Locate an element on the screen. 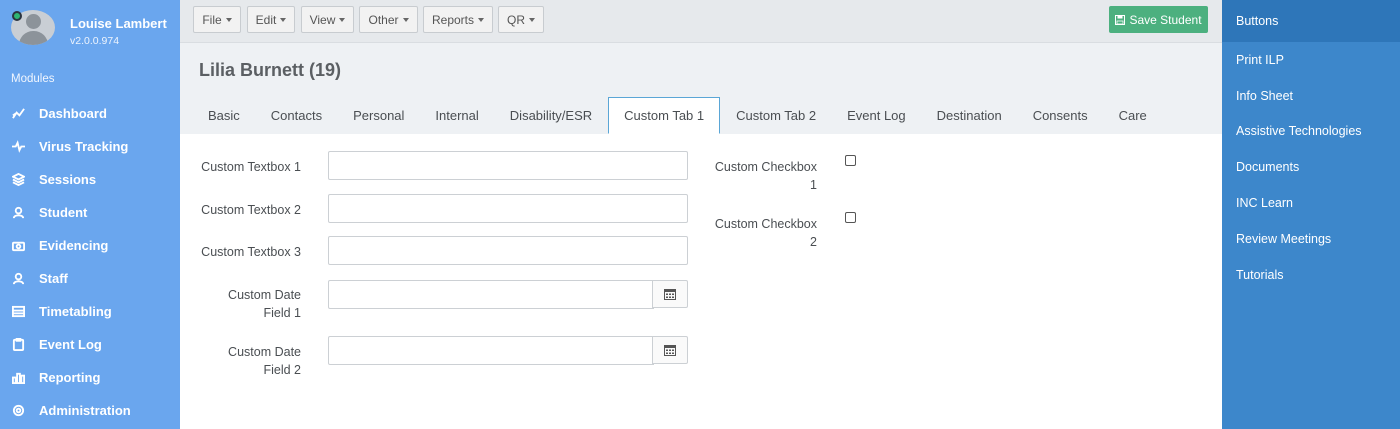  modules-heading: Modules is located at coordinates (33, 79).